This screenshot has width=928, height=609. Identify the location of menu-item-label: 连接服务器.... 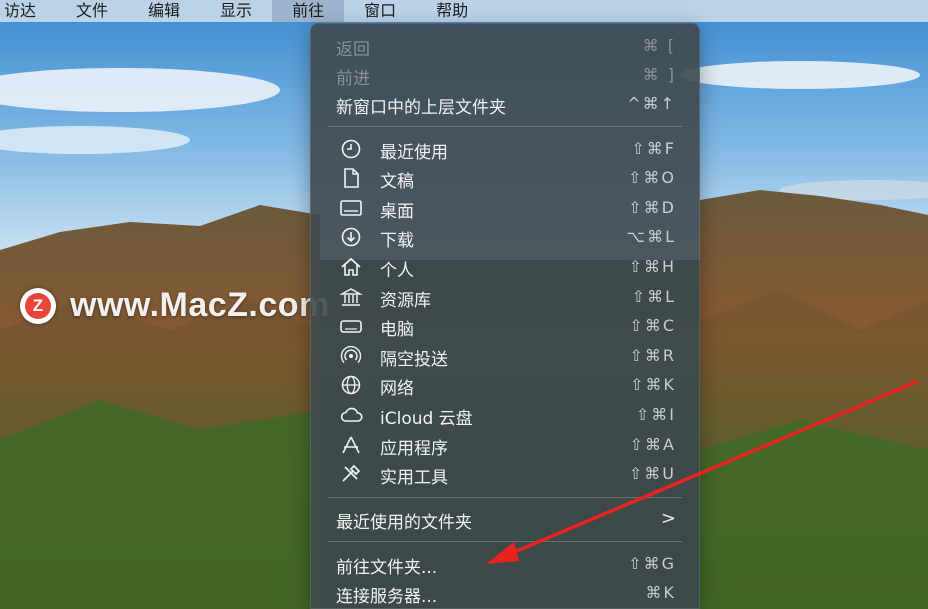
(387, 597).